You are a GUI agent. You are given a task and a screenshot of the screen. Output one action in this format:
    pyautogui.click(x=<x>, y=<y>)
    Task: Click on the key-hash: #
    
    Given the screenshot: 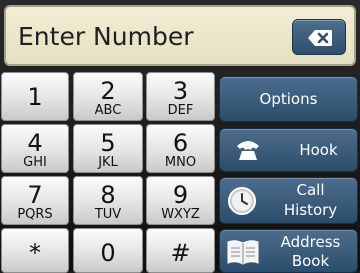 What is the action you would take?
    pyautogui.click(x=180, y=250)
    